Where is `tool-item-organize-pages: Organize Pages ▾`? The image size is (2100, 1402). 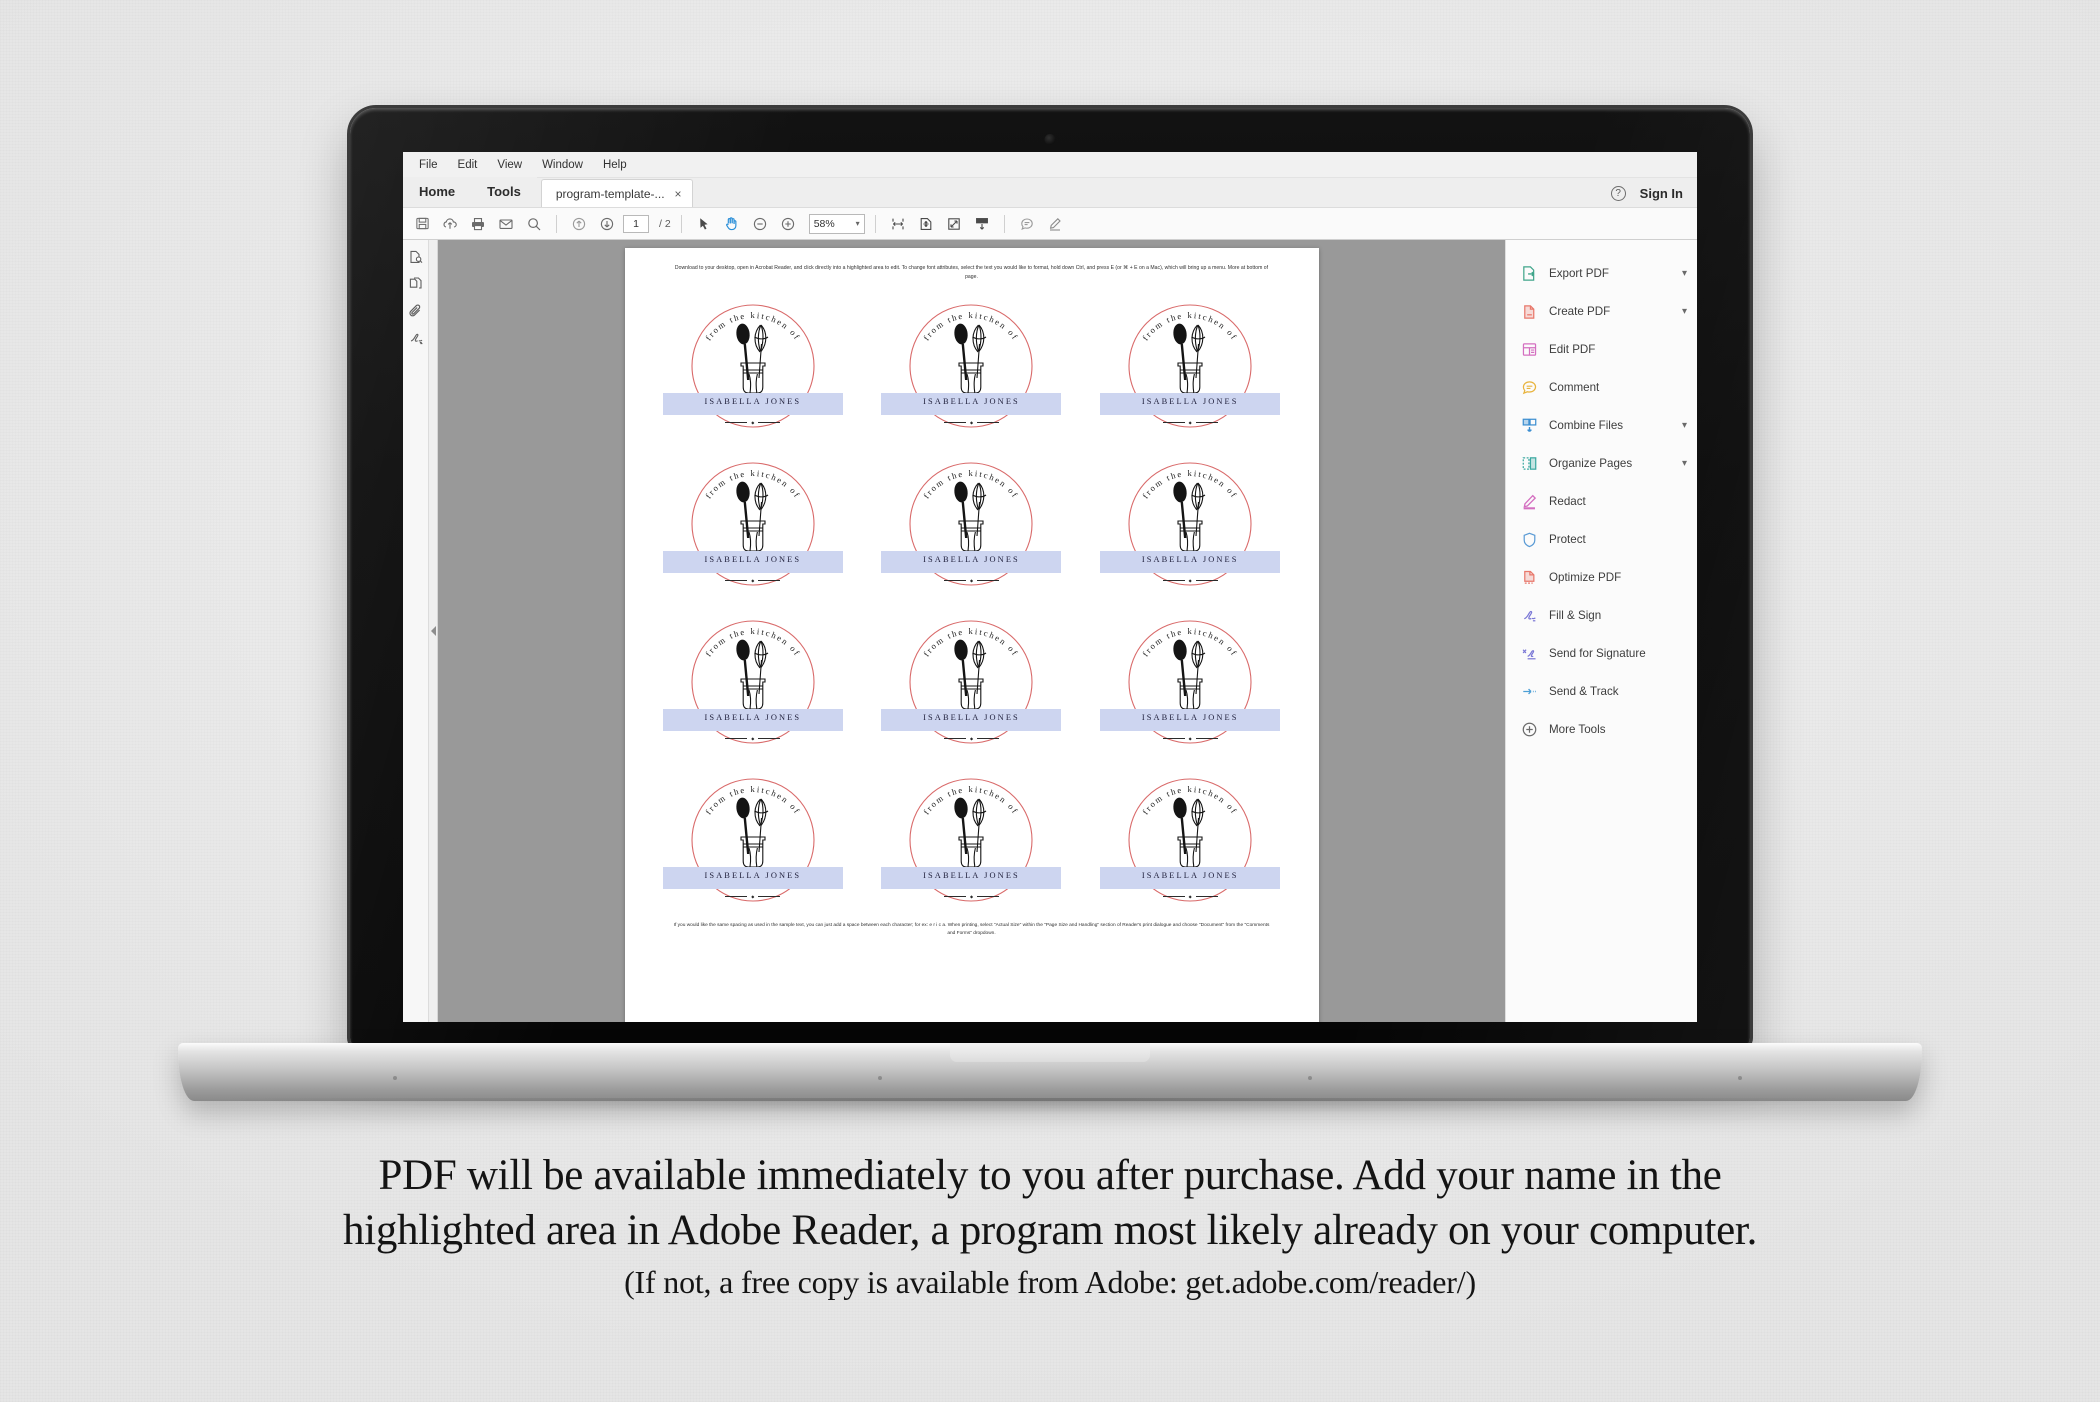 tool-item-organize-pages: Organize Pages ▾ is located at coordinates (1601, 463).